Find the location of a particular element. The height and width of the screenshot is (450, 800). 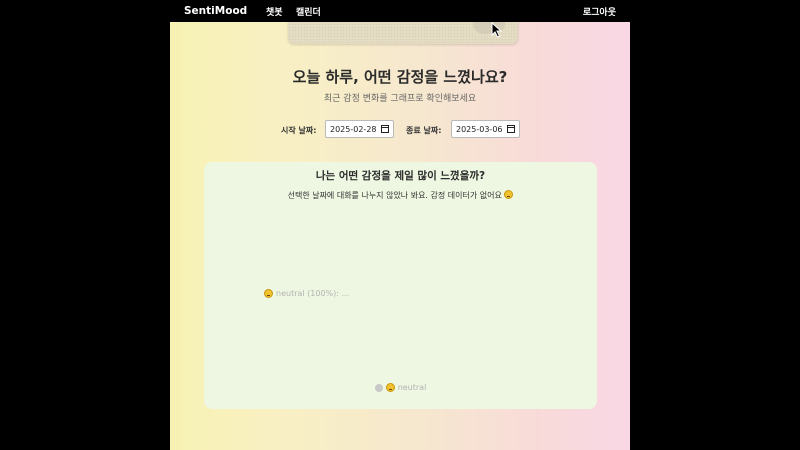

start-date-input: 2025-02-28 is located at coordinates (359, 129).